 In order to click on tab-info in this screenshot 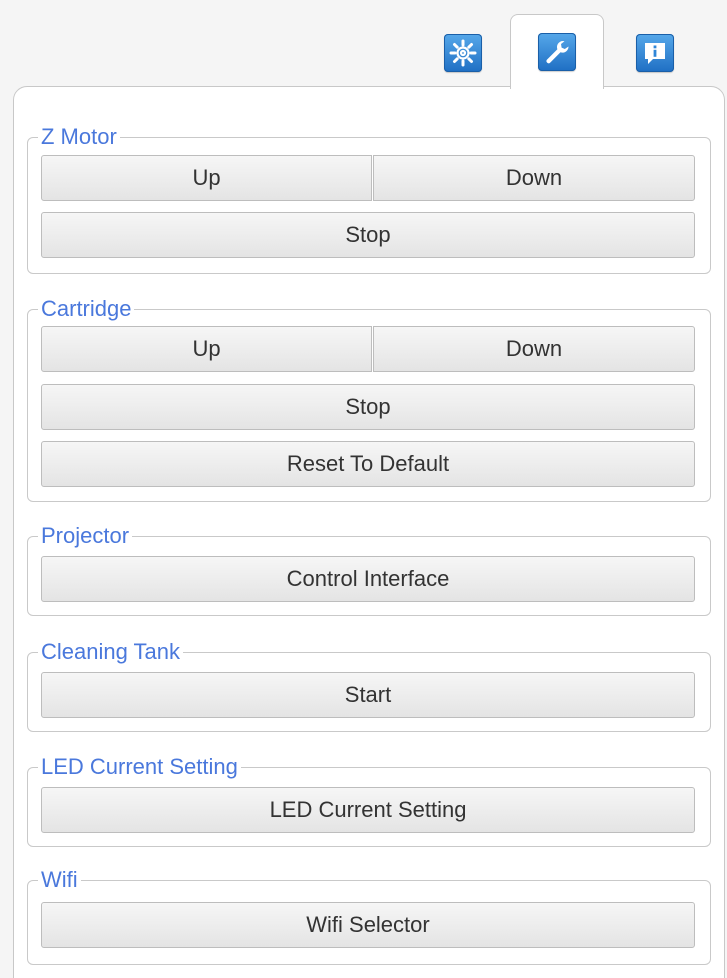, I will do `click(655, 53)`.